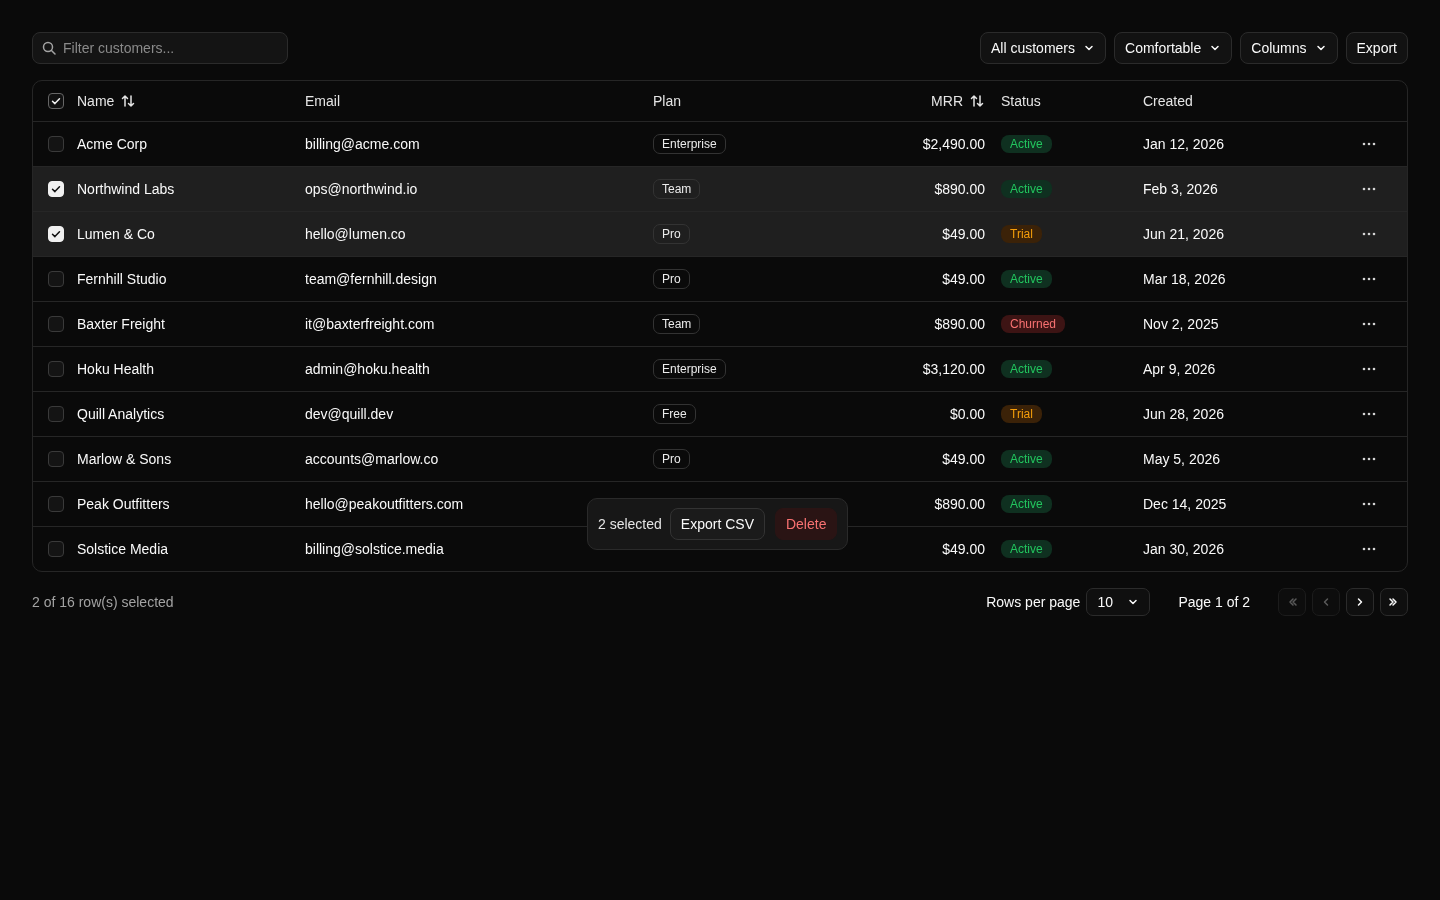  Describe the element at coordinates (717, 524) in the screenshot. I see `action-button: Export CSV` at that location.